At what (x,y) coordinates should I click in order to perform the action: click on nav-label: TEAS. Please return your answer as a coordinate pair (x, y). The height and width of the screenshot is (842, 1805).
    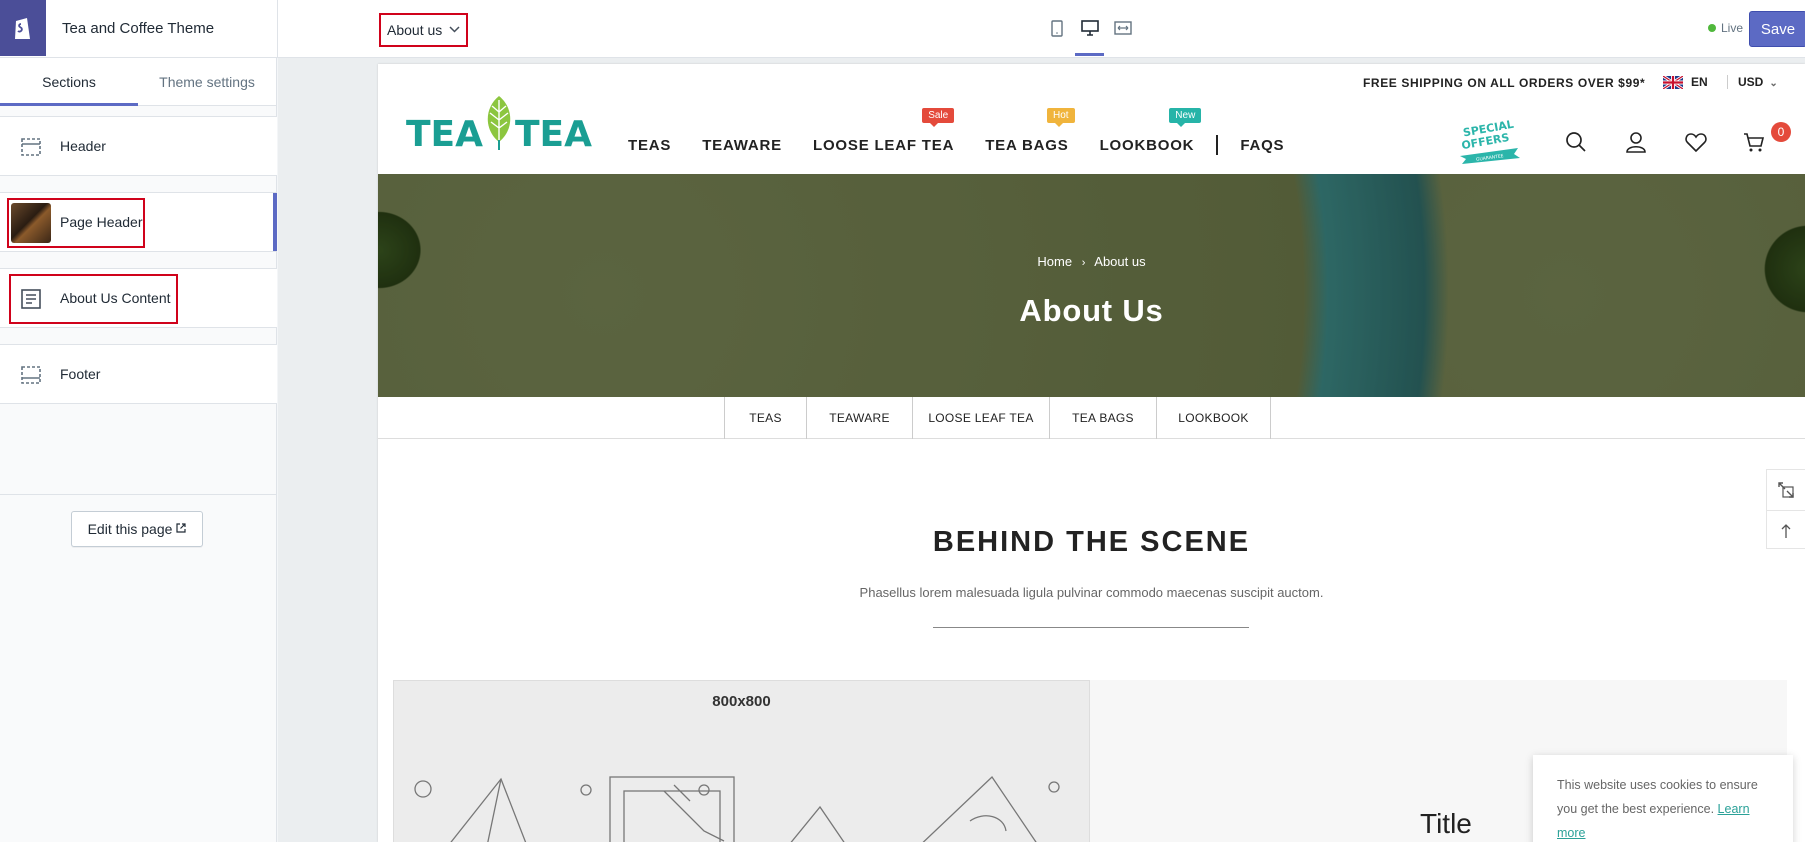
    Looking at the image, I should click on (650, 145).